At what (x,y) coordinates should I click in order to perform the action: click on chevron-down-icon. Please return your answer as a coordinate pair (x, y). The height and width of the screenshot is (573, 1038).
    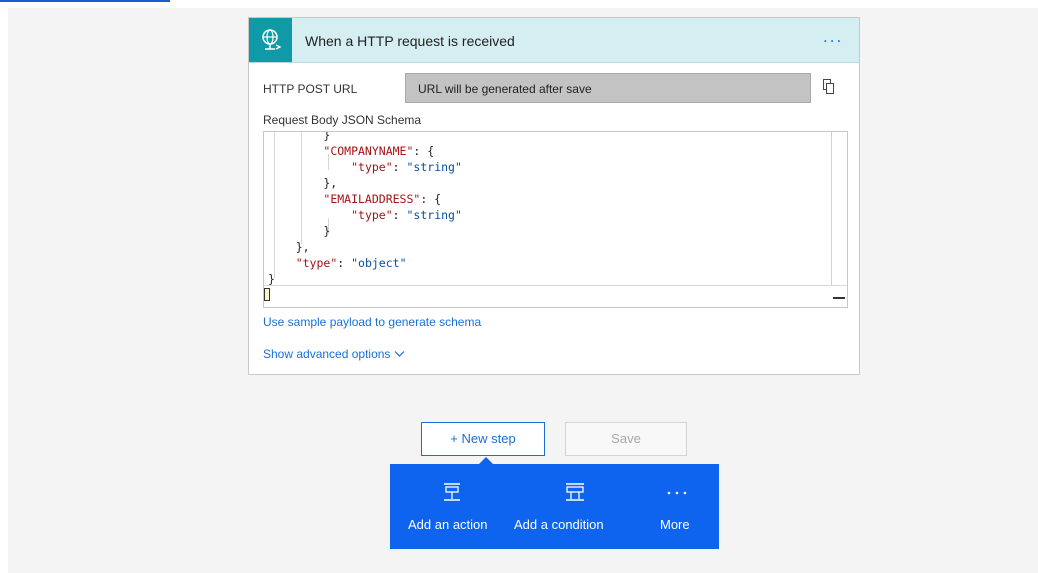
    Looking at the image, I should click on (399, 354).